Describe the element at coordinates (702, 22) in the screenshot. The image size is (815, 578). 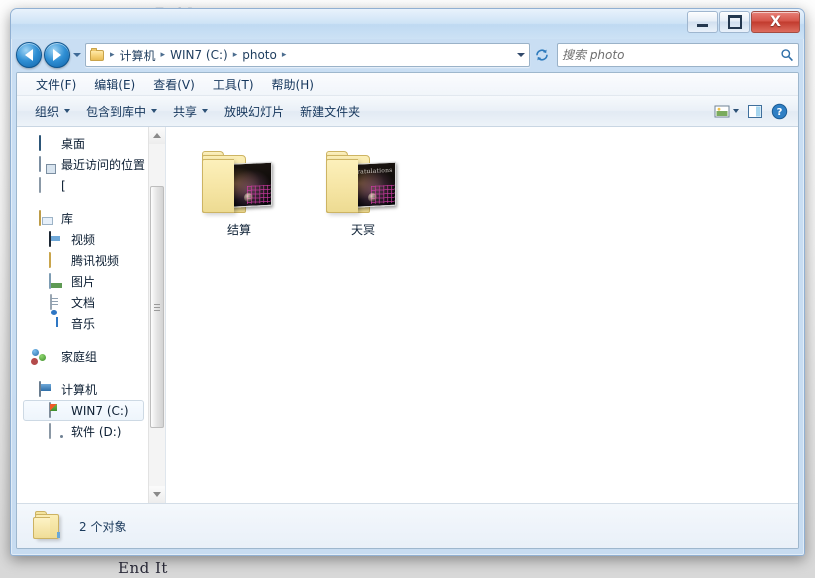
I see `minimize-button` at that location.